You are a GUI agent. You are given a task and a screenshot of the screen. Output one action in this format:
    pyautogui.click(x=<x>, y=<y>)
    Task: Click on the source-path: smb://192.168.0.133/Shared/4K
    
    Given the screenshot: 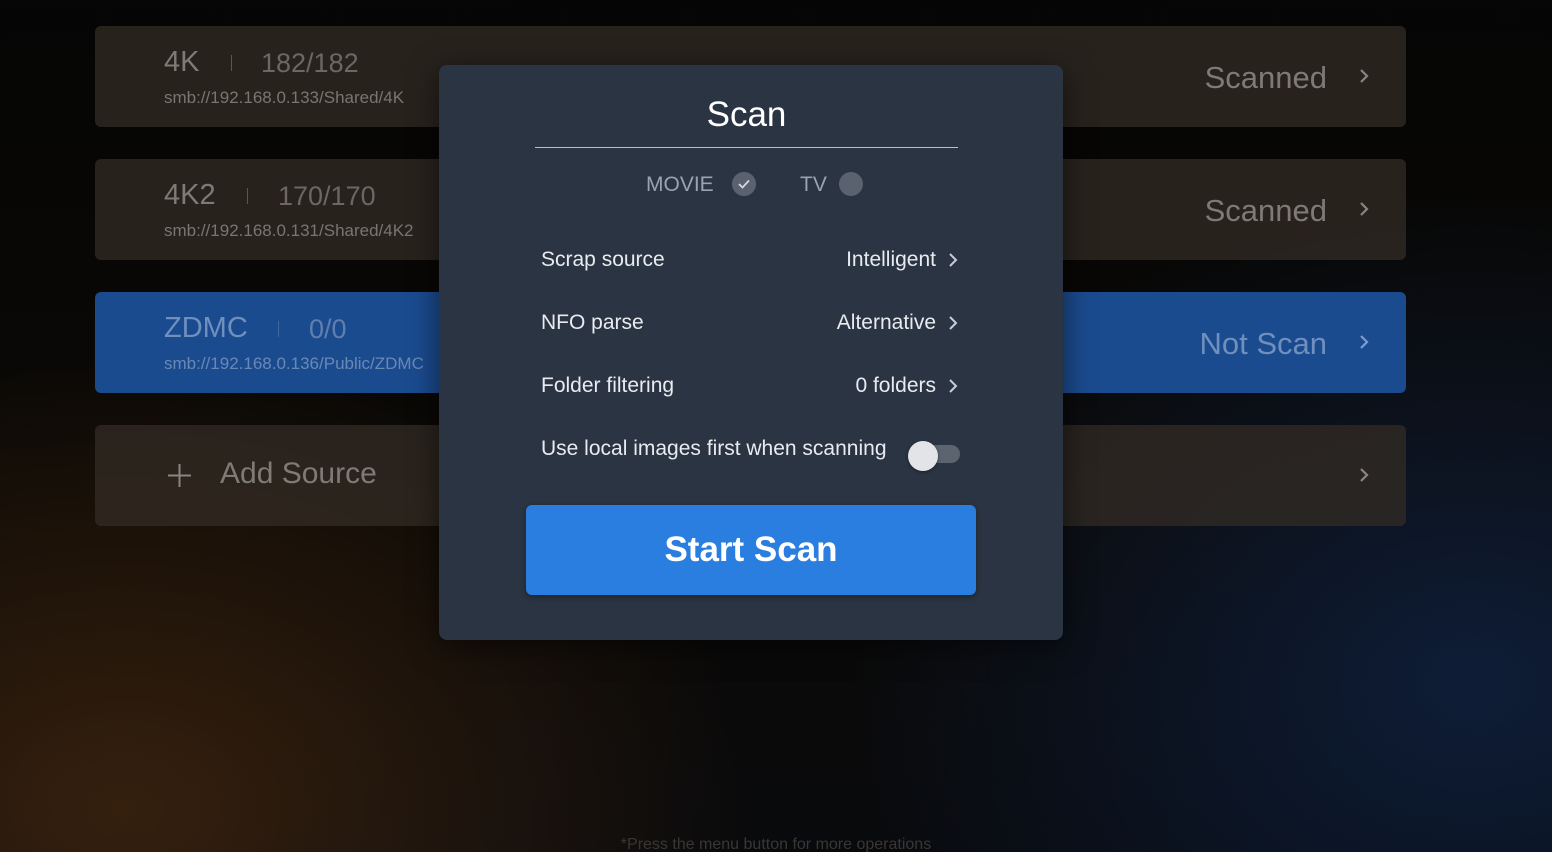 What is the action you would take?
    pyautogui.click(x=284, y=97)
    